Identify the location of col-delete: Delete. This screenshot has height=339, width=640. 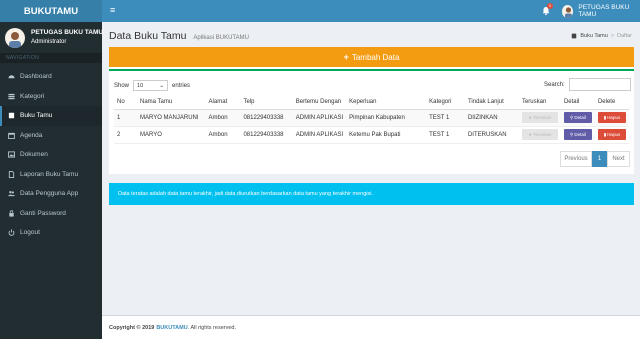
(611, 102).